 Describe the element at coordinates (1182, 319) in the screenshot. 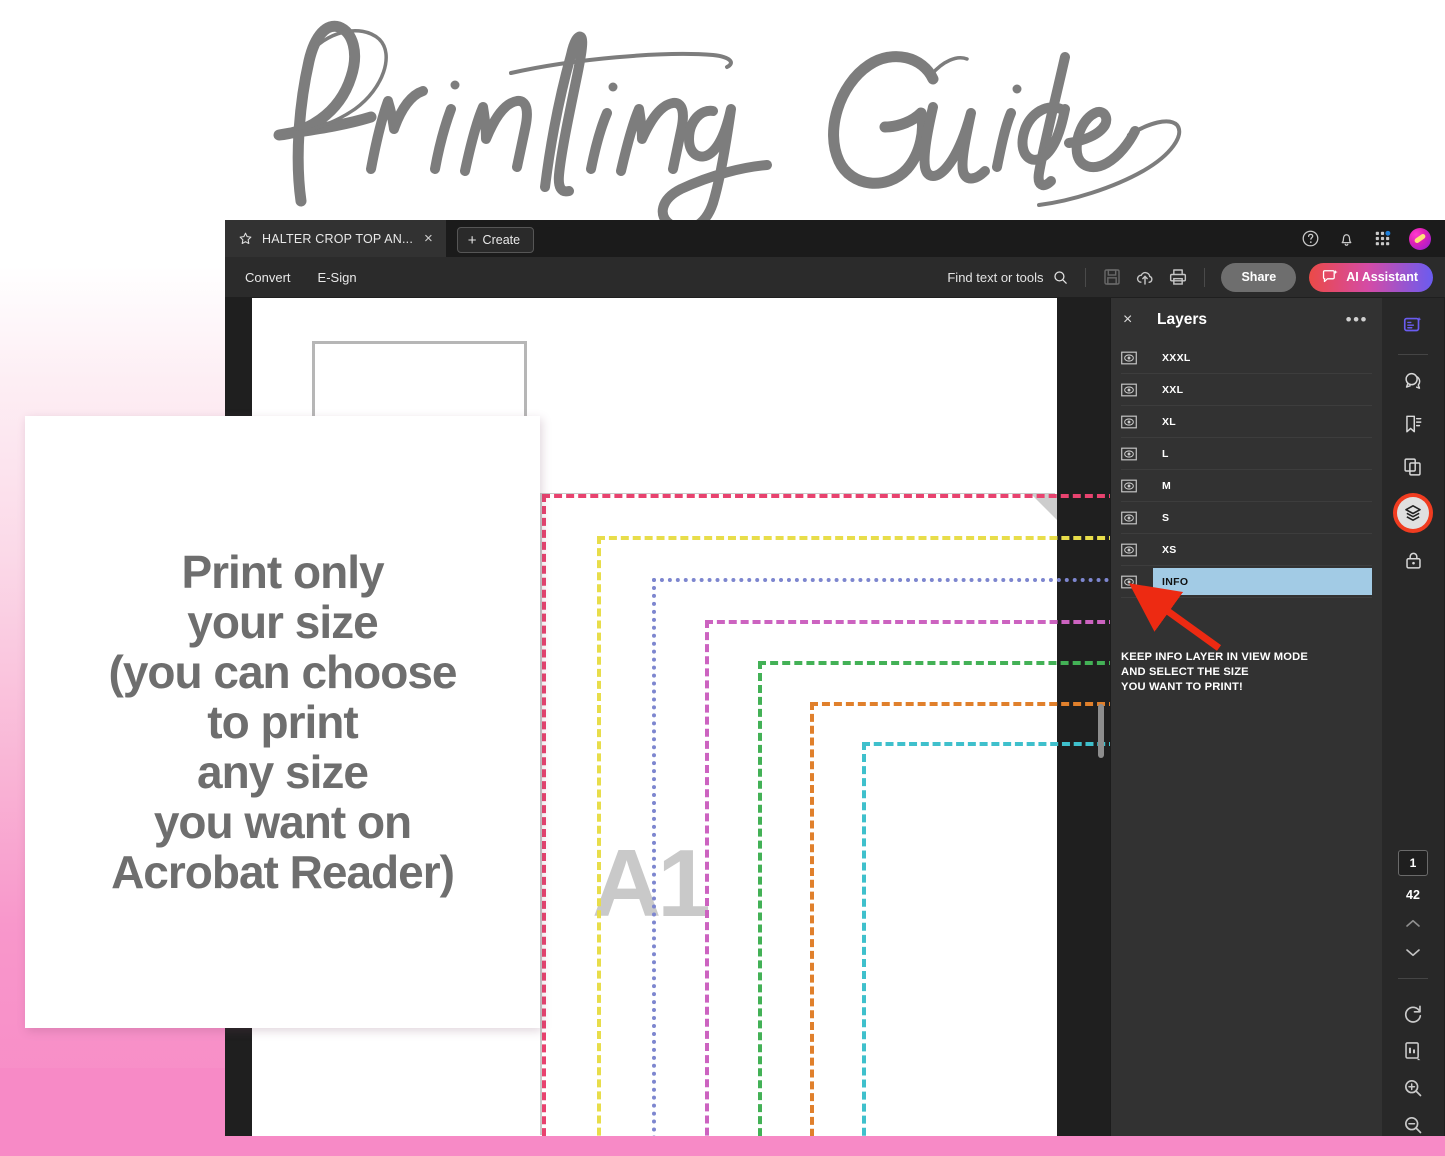

I see `panel-title: Layers` at that location.